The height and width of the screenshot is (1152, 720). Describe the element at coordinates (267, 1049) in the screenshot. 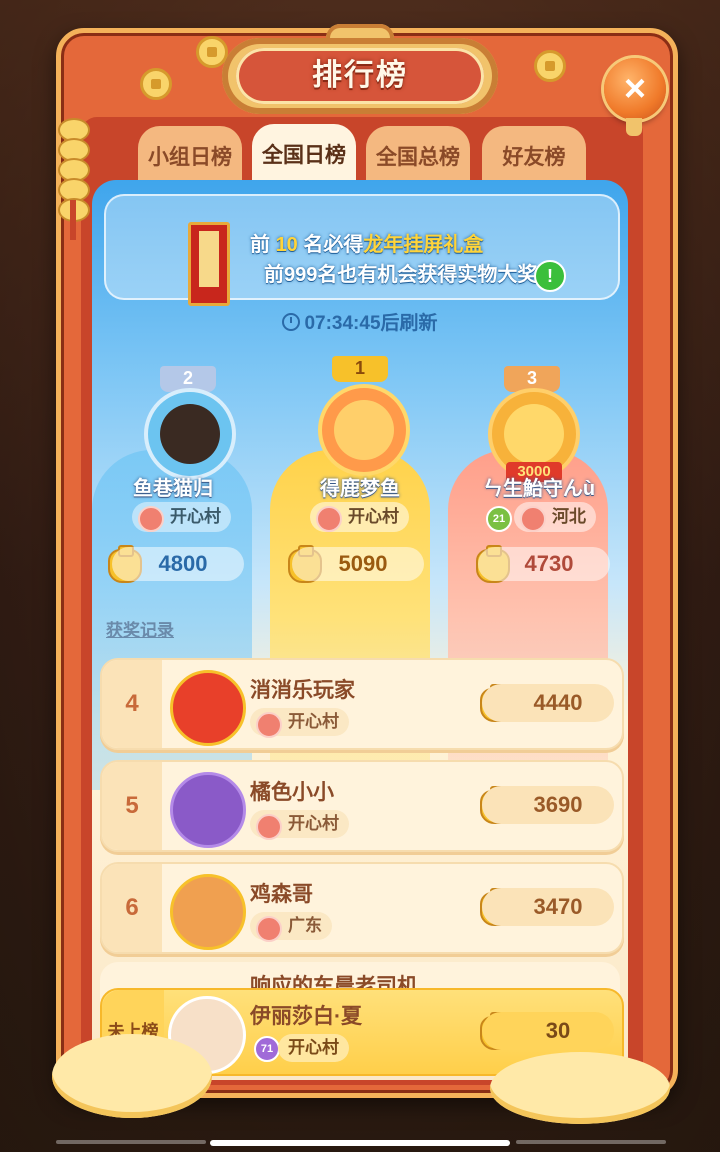

I see `level-badge: 71` at that location.